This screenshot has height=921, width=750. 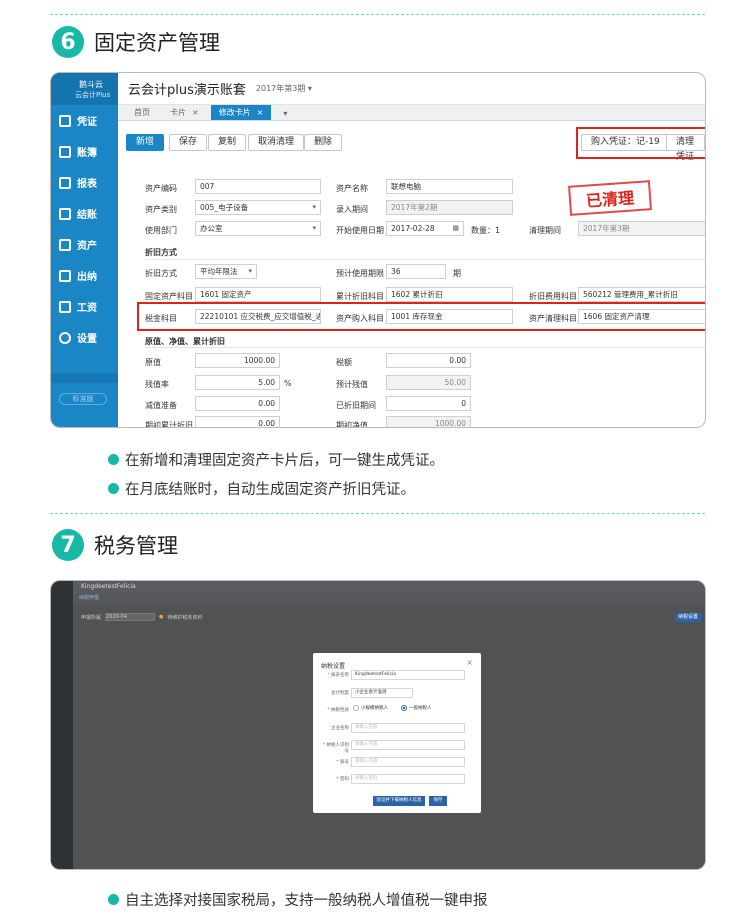 I want to click on delete-button: 删除, so click(x=323, y=142).